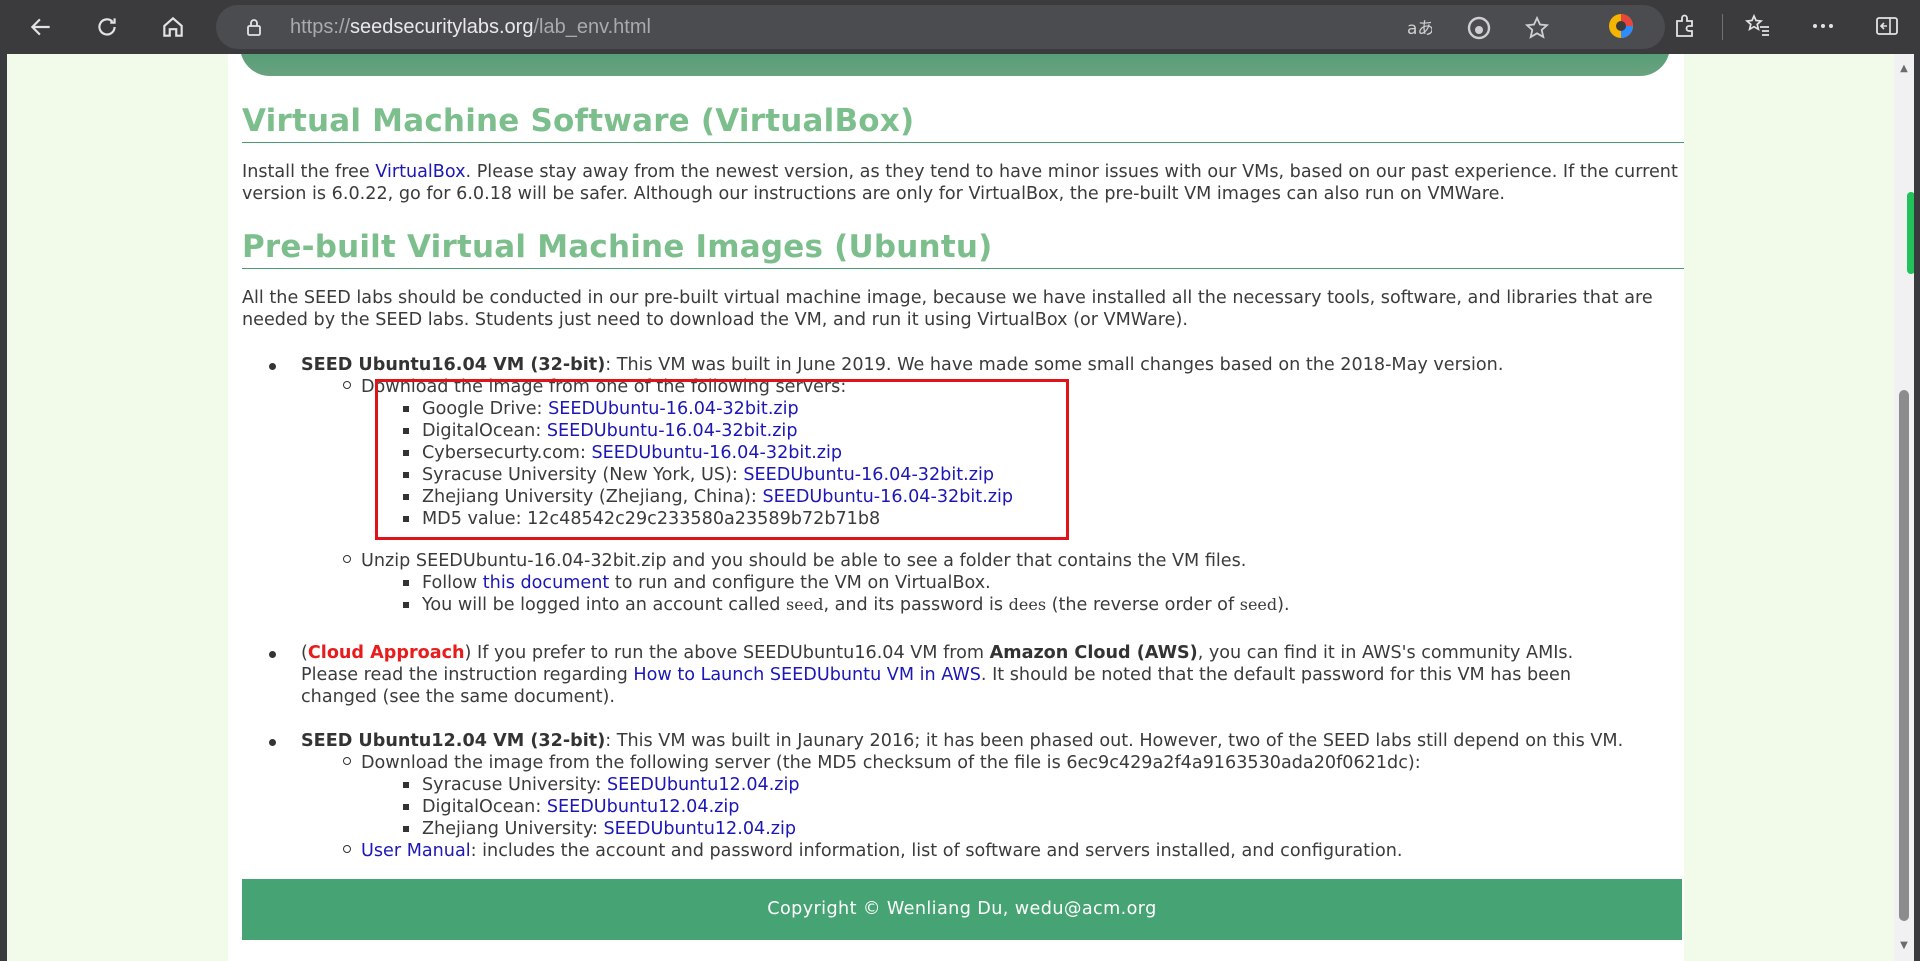 The height and width of the screenshot is (961, 1920). I want to click on favorites-list-icon, so click(1758, 26).